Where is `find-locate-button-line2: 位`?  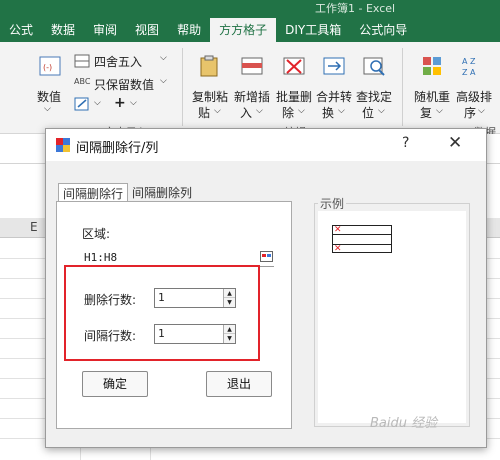 find-locate-button-line2: 位 is located at coordinates (368, 112).